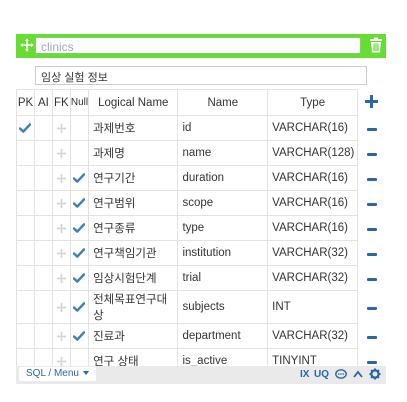  I want to click on logical-name-input: 과제명, so click(133, 153).